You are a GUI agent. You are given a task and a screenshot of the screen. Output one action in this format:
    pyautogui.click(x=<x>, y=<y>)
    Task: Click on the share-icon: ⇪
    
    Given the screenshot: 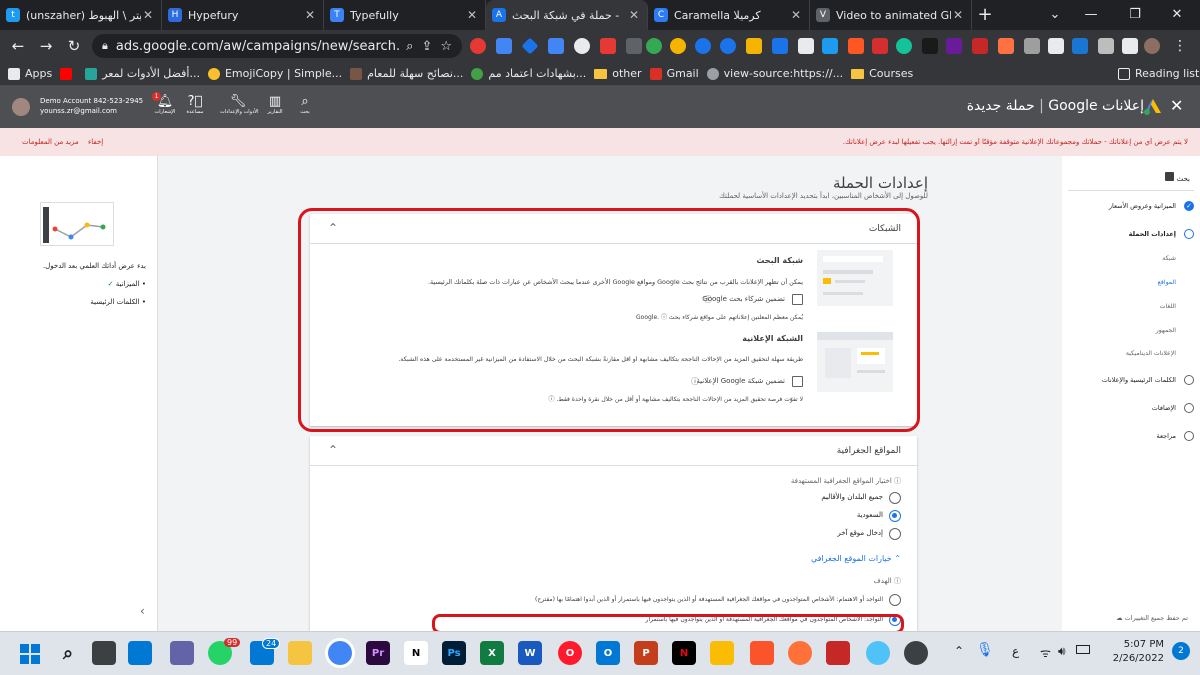 What is the action you would take?
    pyautogui.click(x=426, y=46)
    